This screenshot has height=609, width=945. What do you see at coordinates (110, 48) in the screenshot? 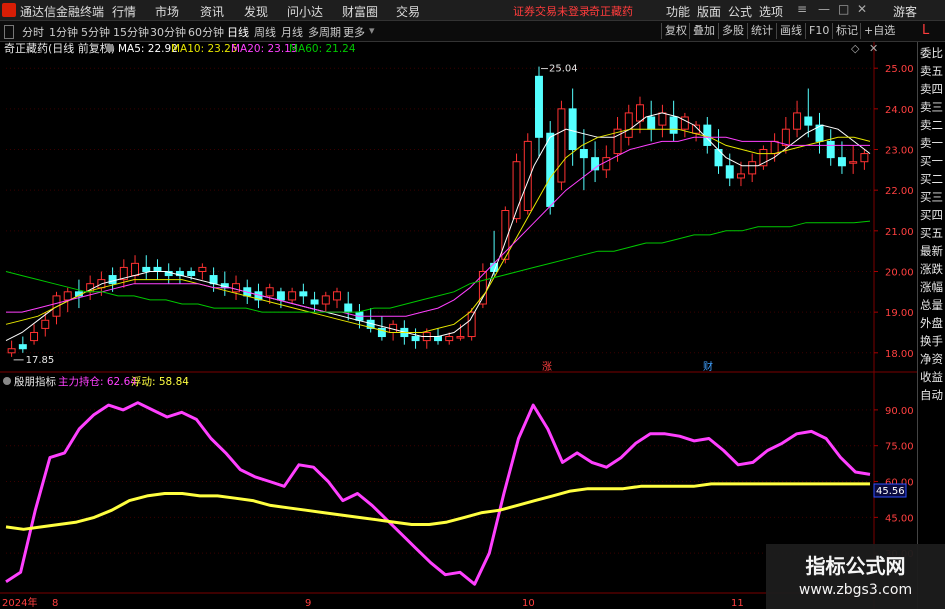
I see `ma-settings-icon` at bounding box center [110, 48].